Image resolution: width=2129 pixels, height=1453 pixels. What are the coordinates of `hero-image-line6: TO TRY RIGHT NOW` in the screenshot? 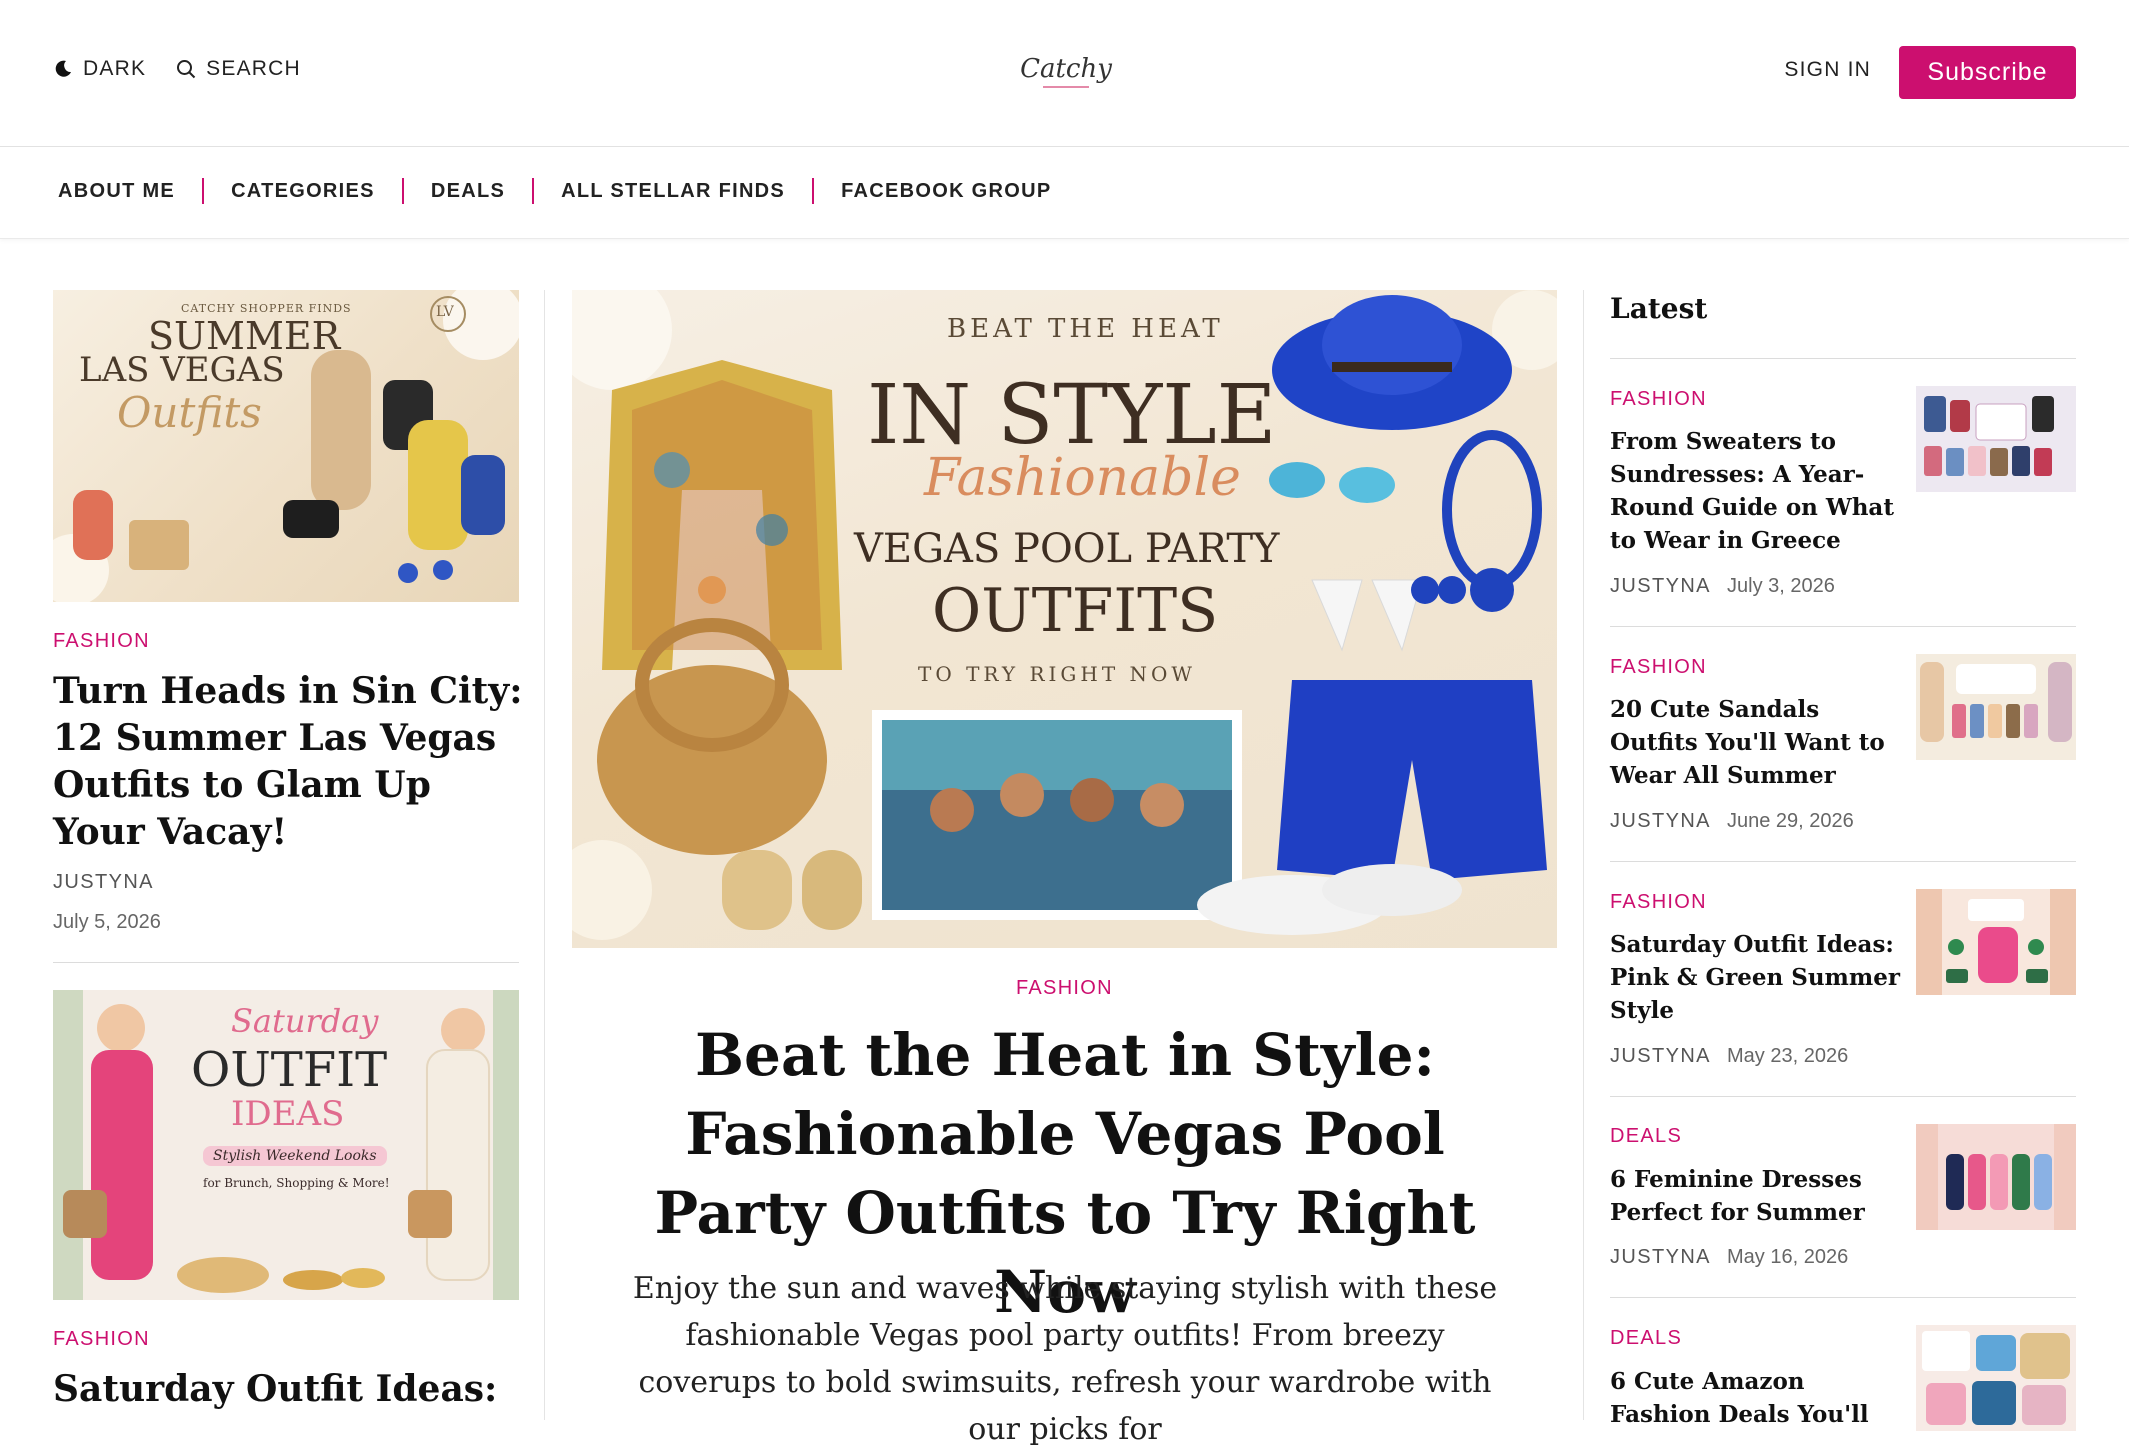 It's located at (1057, 674).